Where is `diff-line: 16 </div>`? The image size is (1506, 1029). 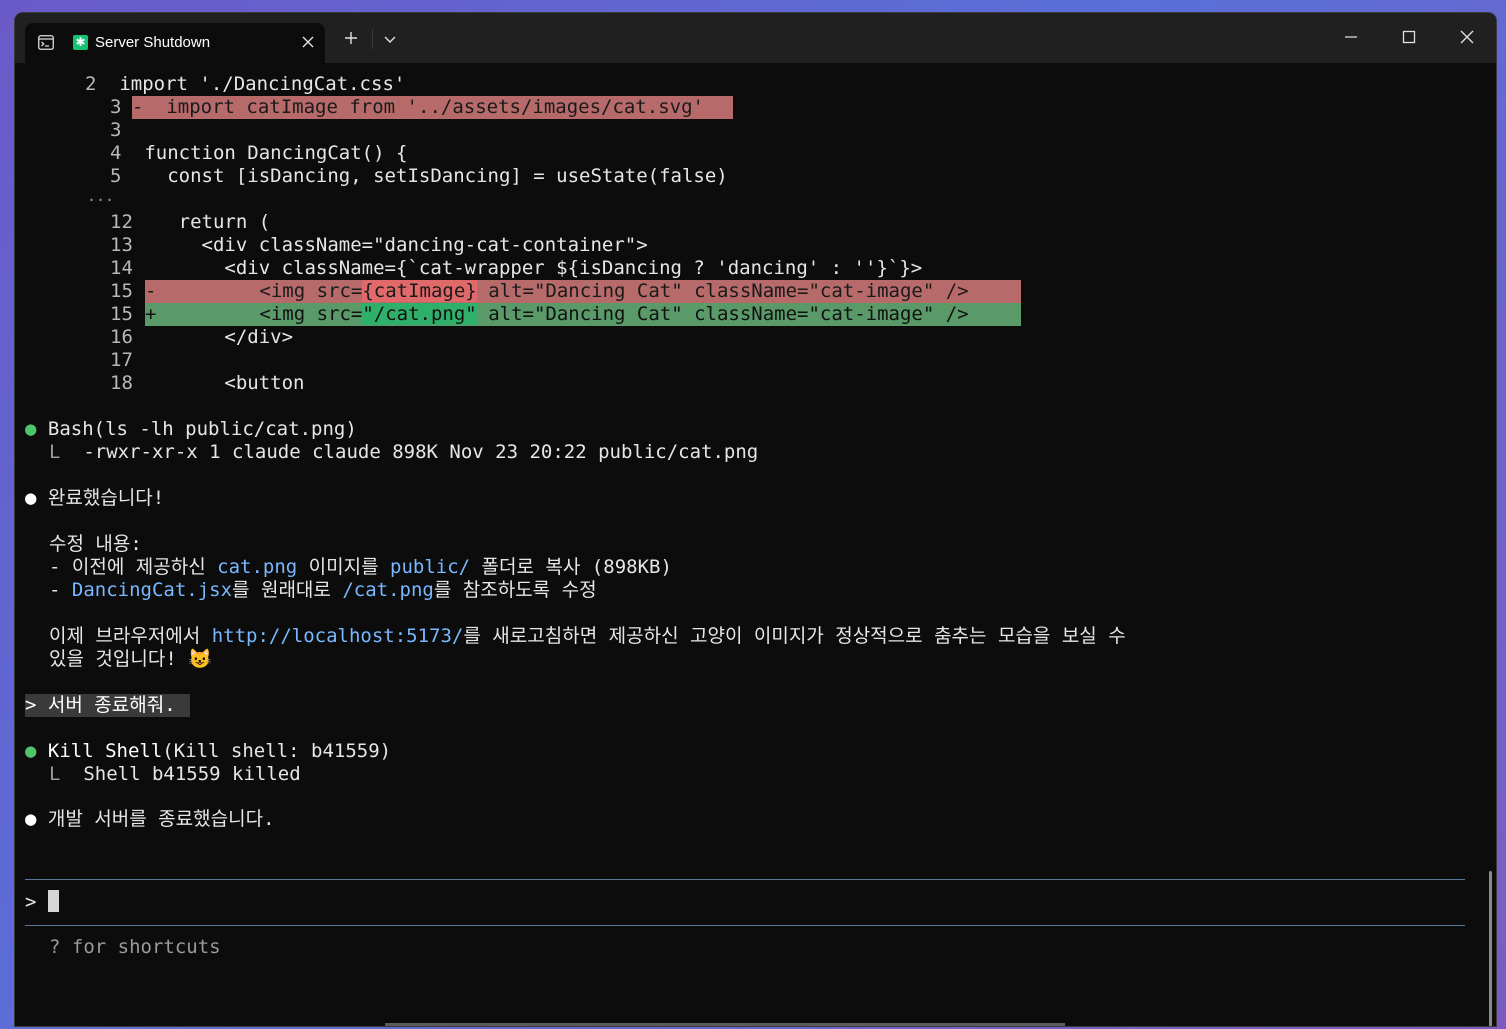
diff-line: 16 </div> is located at coordinates (201, 337).